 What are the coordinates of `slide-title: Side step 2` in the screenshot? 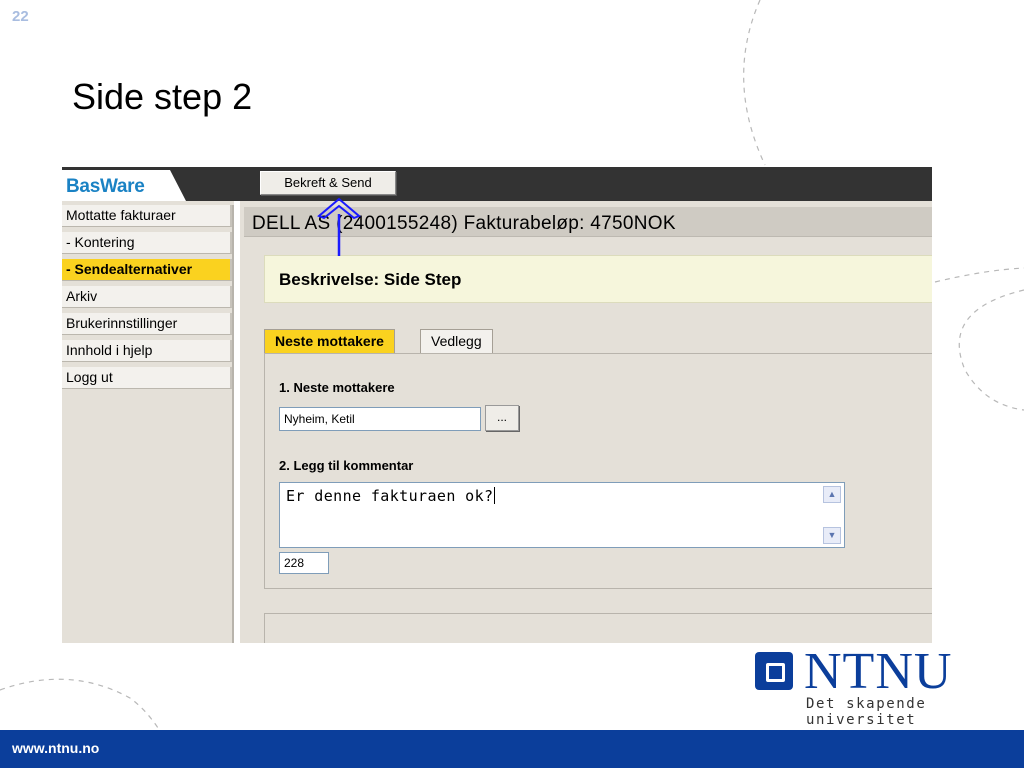 It's located at (162, 96).